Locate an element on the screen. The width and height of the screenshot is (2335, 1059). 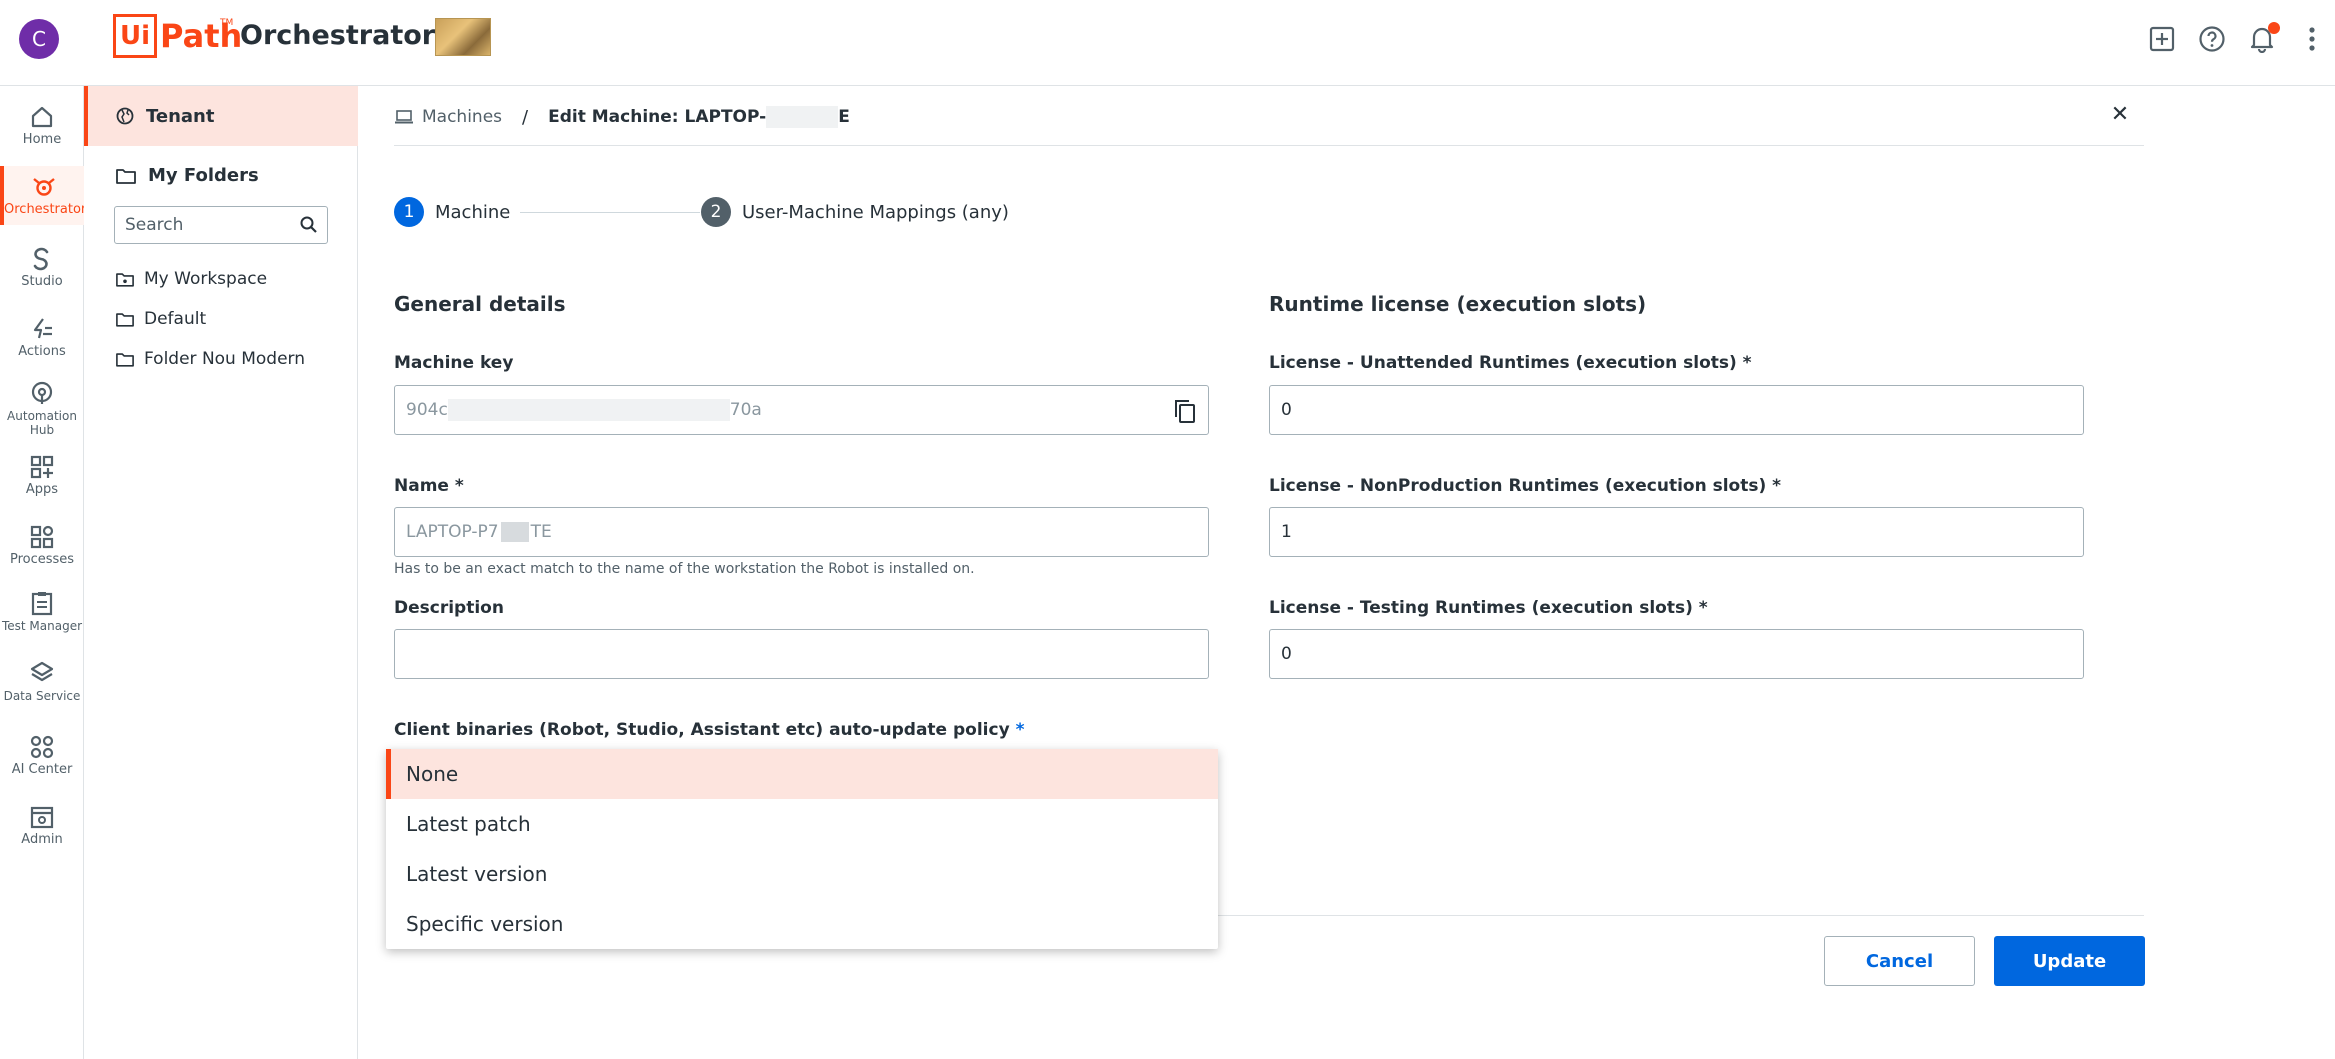
user-avatar: C is located at coordinates (39, 39).